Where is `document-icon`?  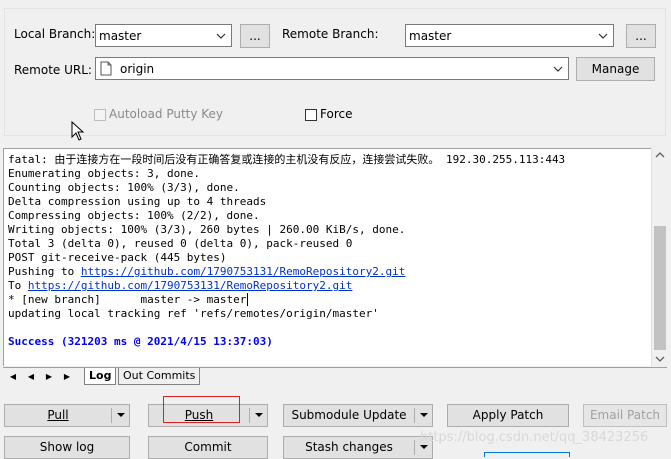 document-icon is located at coordinates (106, 68).